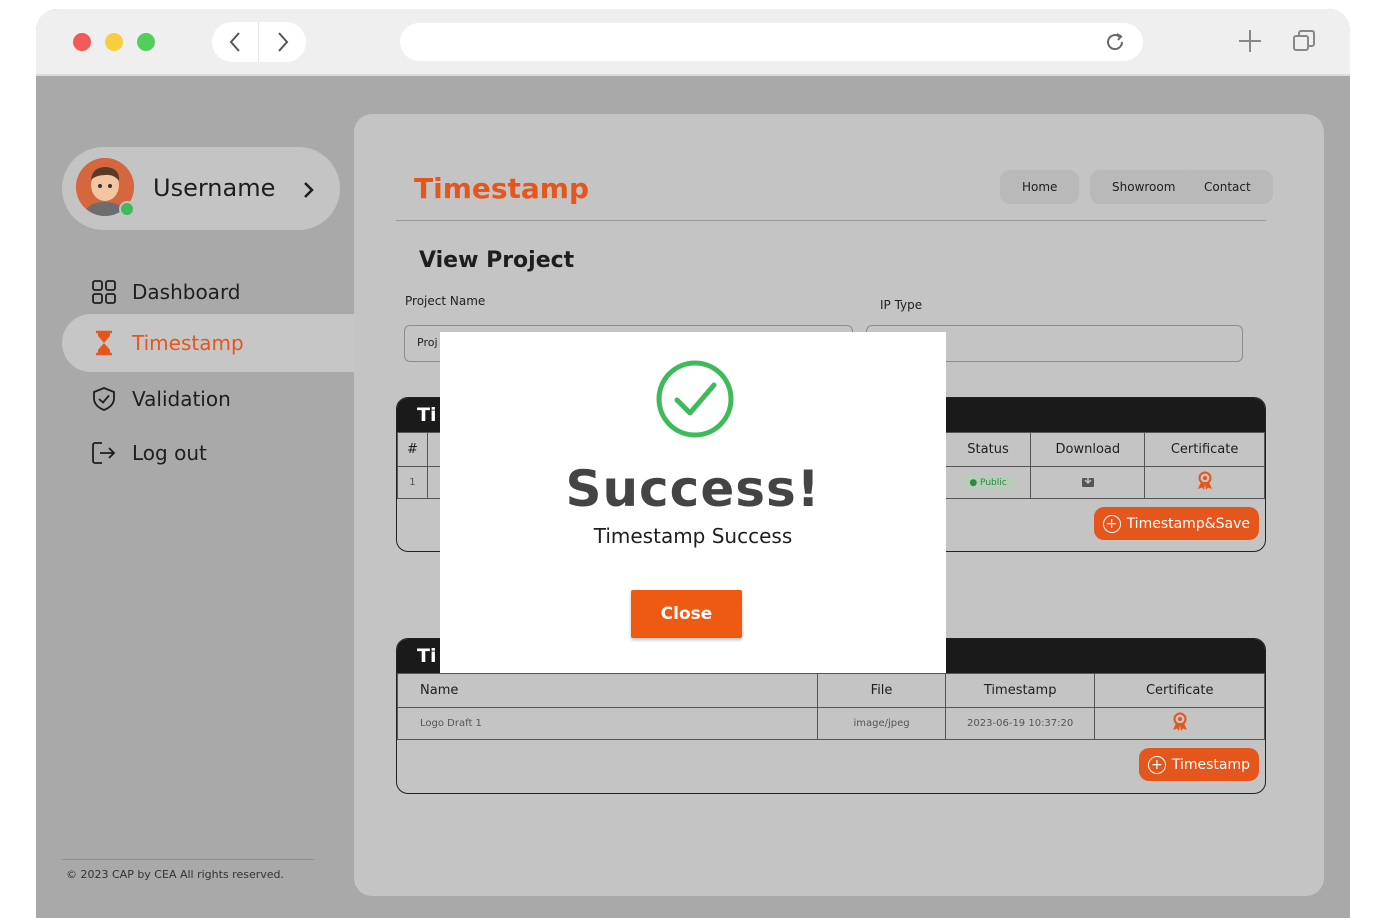 Image resolution: width=1378 pixels, height=918 pixels. What do you see at coordinates (608, 690) in the screenshot?
I see `column-header: Name` at bounding box center [608, 690].